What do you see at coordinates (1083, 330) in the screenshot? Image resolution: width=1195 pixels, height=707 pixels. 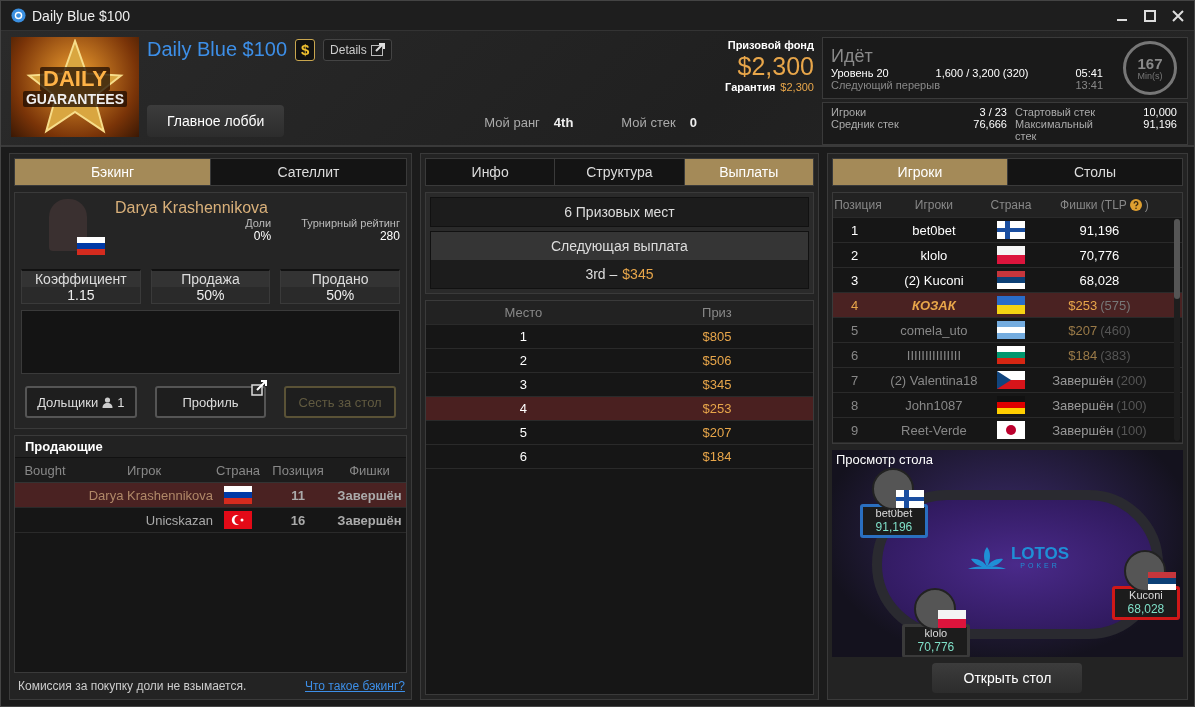 I see `chips-value: $207` at bounding box center [1083, 330].